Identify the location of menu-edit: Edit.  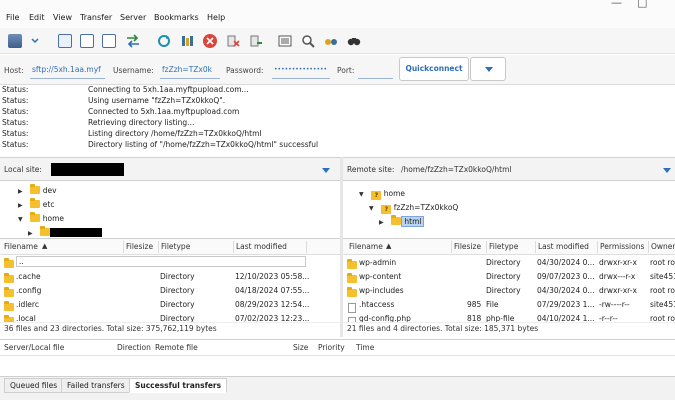
(37, 17).